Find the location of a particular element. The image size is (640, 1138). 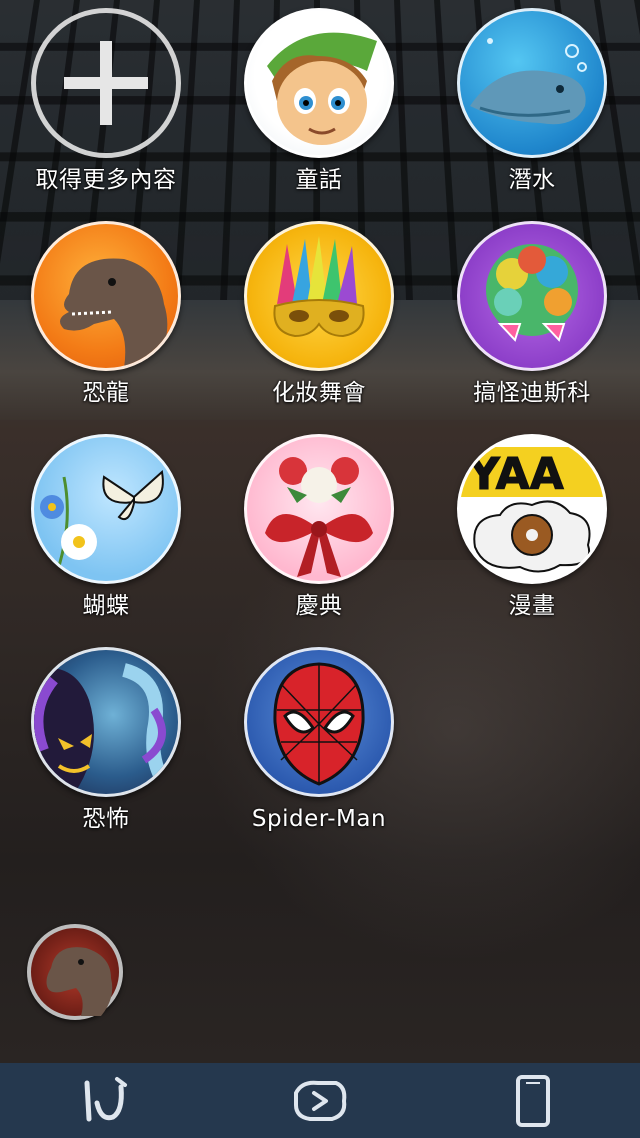

flip-camera-button is located at coordinates (320, 1101).